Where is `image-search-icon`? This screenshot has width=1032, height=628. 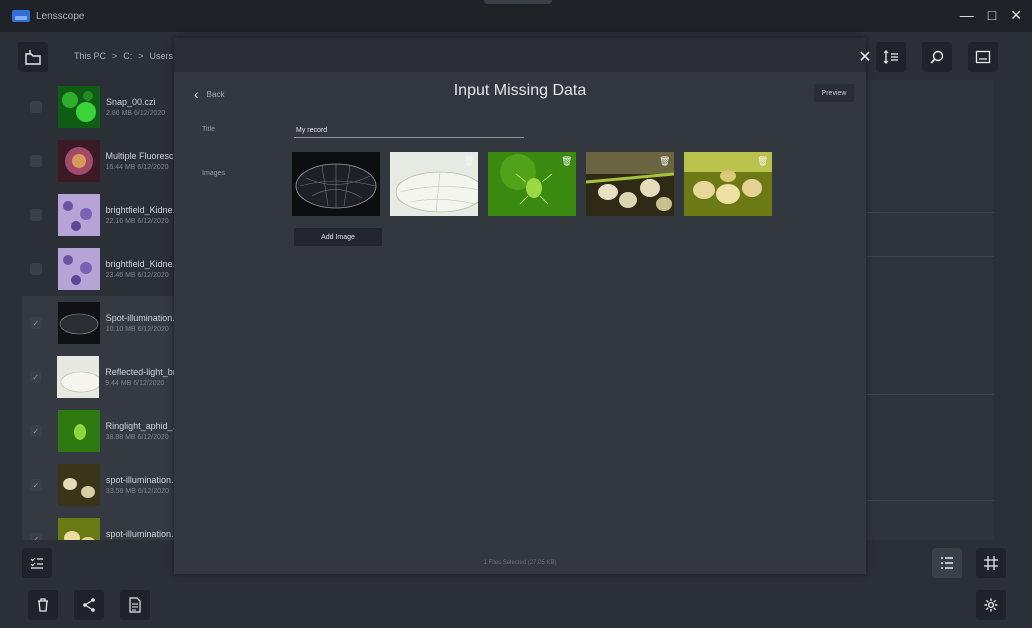
image-search-icon is located at coordinates (937, 57).